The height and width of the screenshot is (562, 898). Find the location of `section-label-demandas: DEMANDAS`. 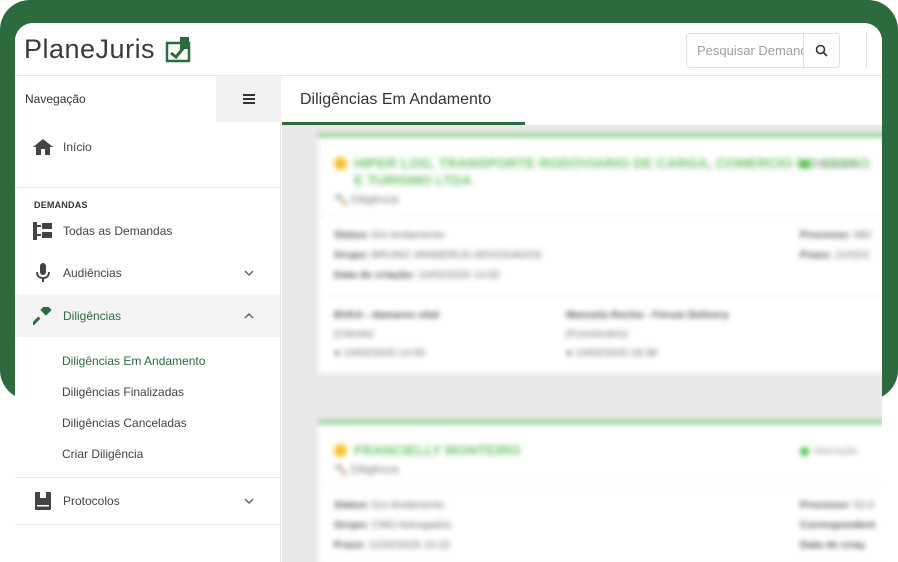

section-label-demandas: DEMANDAS is located at coordinates (61, 205).